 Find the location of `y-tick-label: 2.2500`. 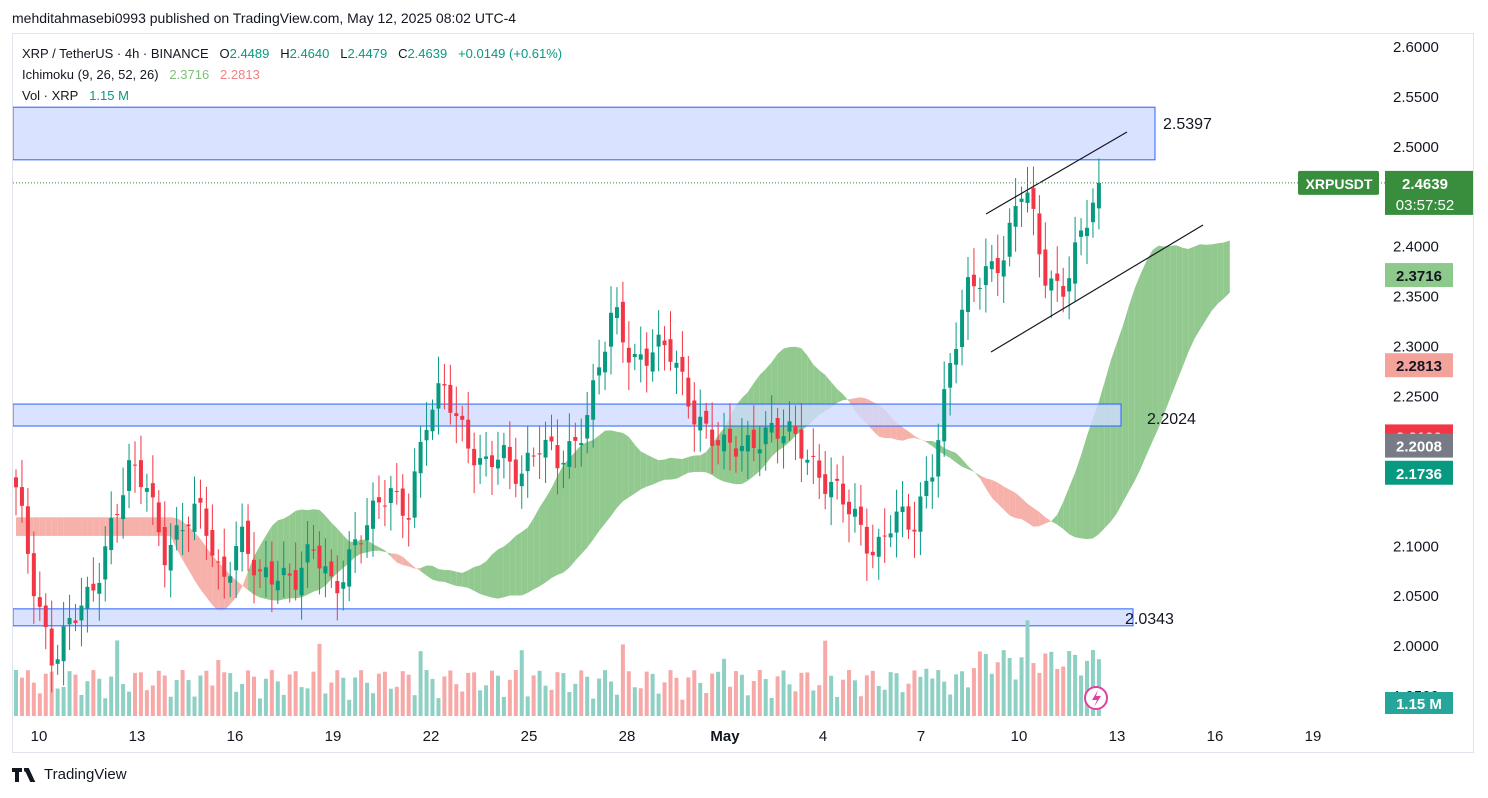

y-tick-label: 2.2500 is located at coordinates (1416, 396).